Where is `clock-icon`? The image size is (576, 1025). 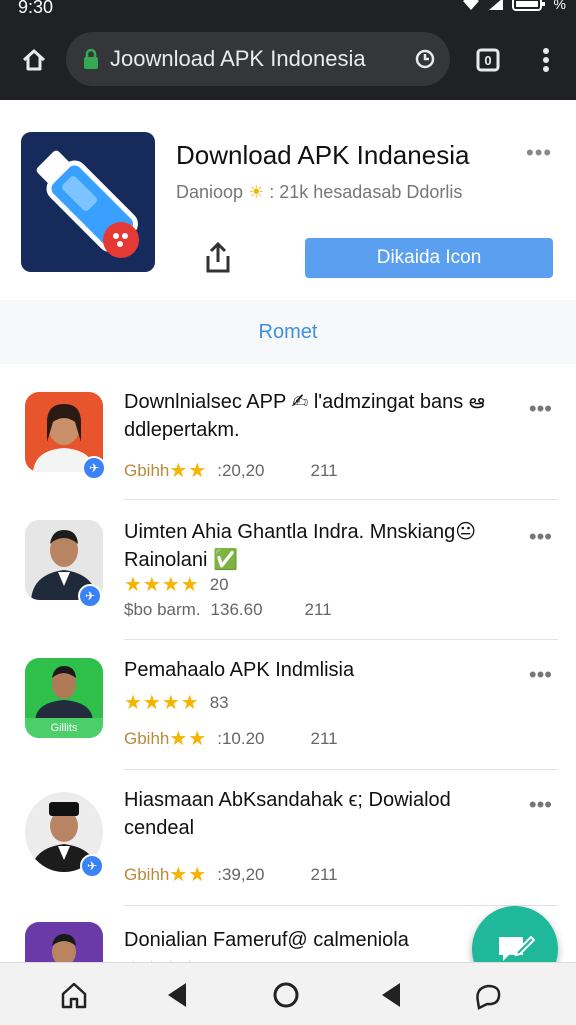 clock-icon is located at coordinates (425, 59).